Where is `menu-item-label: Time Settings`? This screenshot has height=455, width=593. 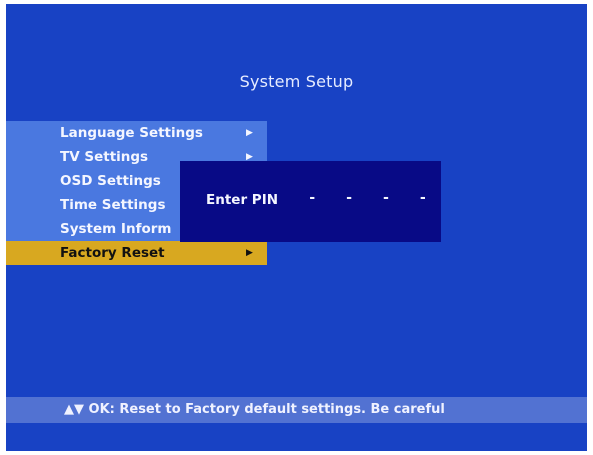
menu-item-label: Time Settings is located at coordinates (113, 205).